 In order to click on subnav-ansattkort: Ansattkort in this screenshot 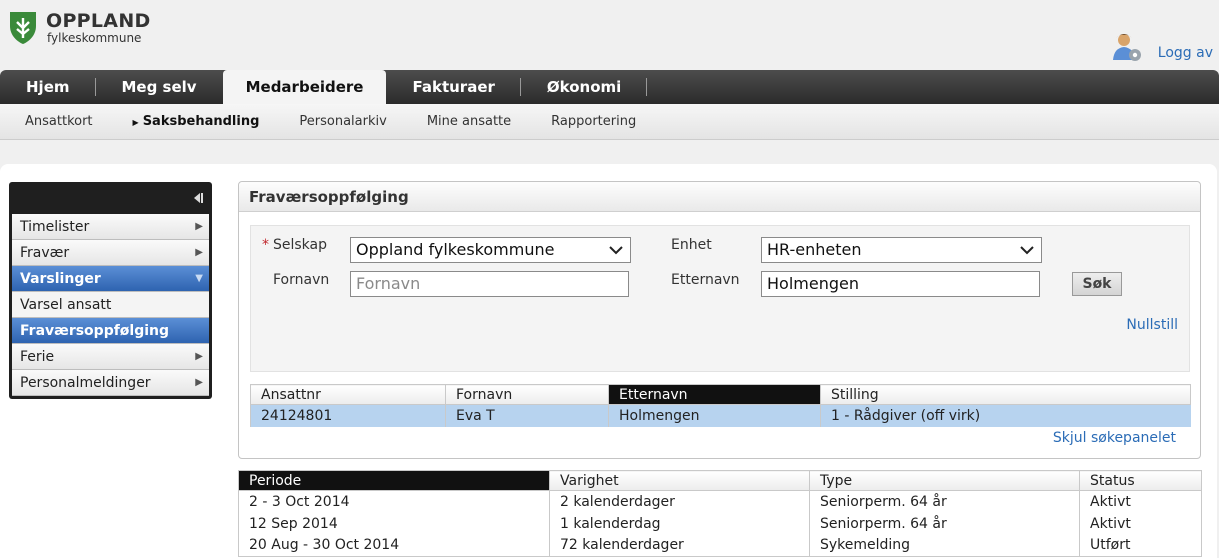, I will do `click(56, 121)`.